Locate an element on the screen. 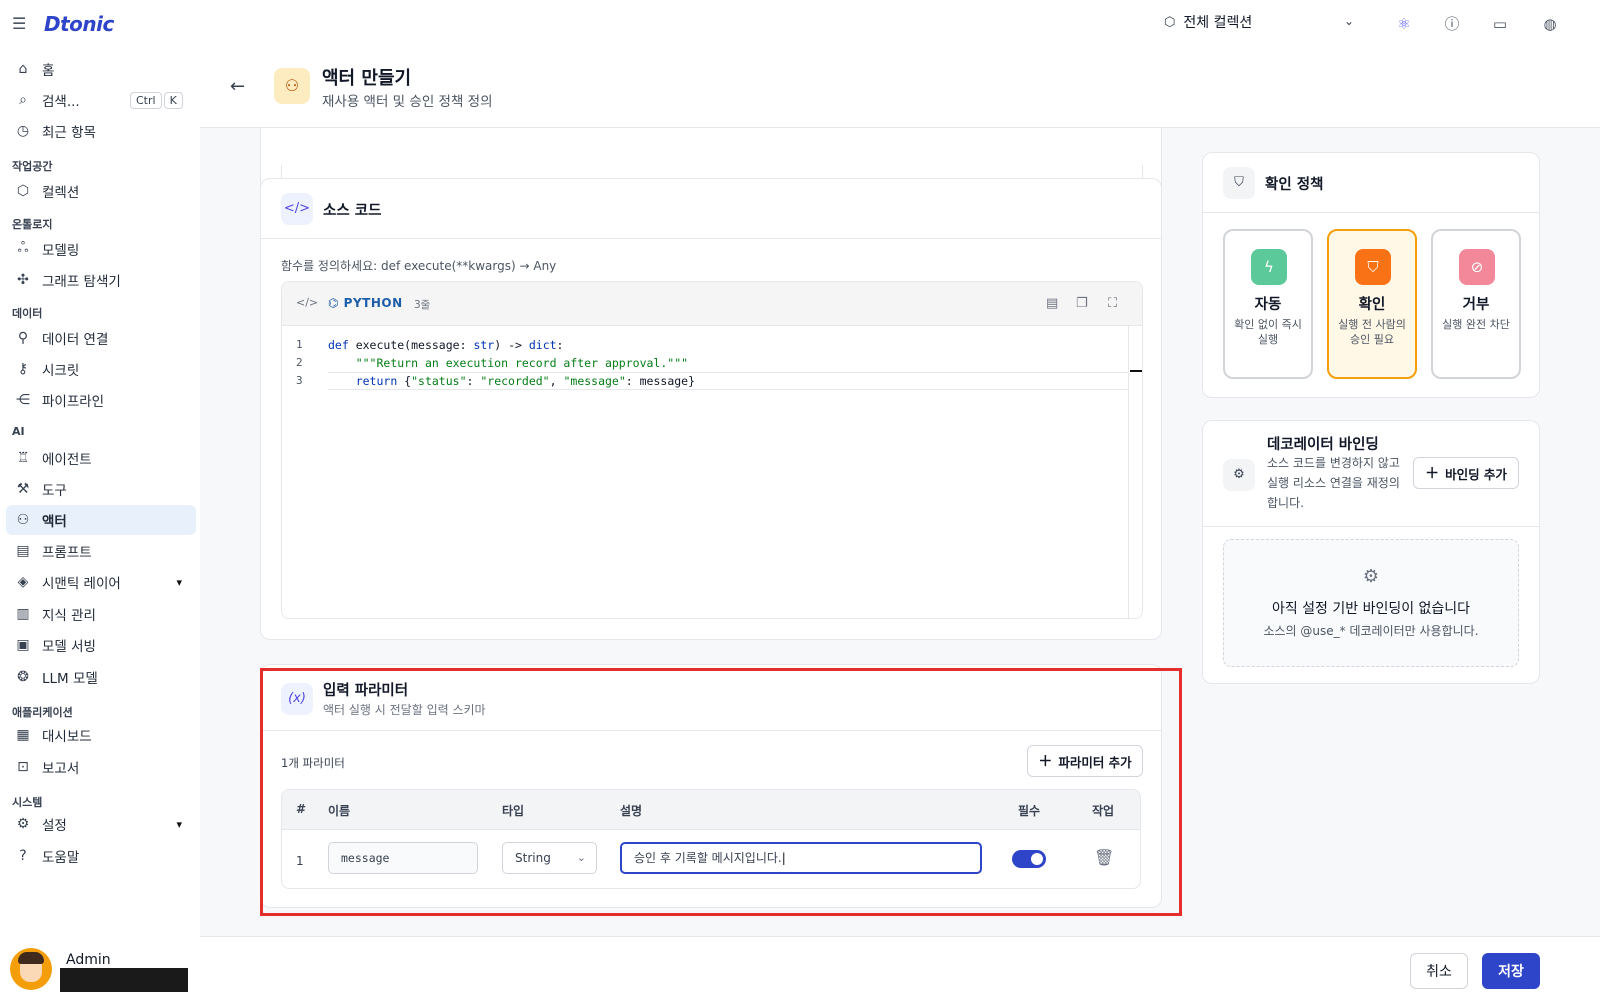  param-type-select: String ⌄ is located at coordinates (549, 858).